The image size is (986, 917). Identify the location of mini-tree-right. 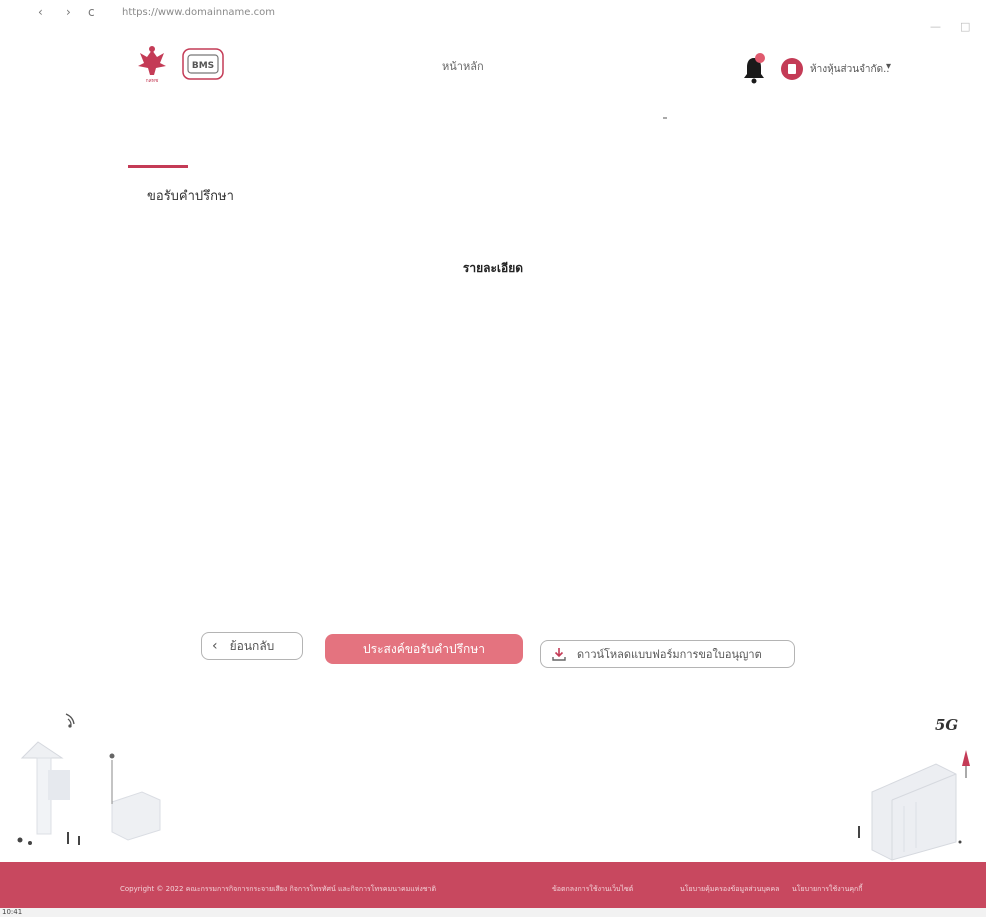
(960, 842).